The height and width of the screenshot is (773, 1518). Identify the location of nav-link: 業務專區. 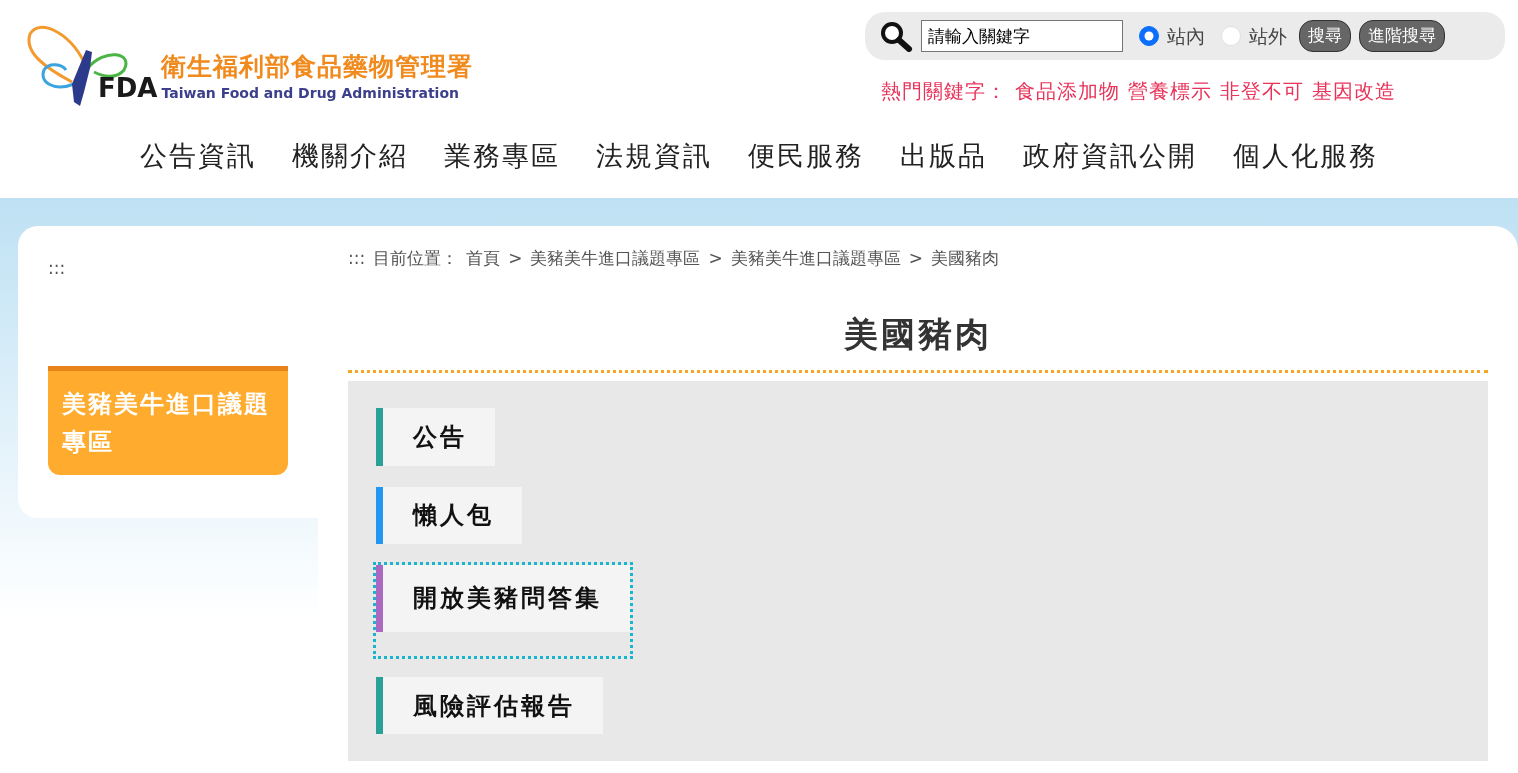
(502, 167).